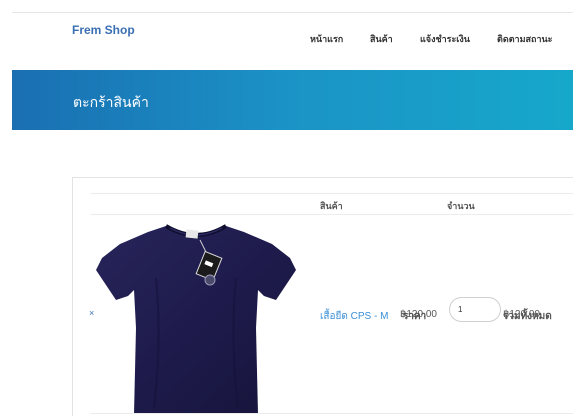 This screenshot has width=573, height=416. Describe the element at coordinates (331, 214) in the screenshot. I see `table-header-bottom-border` at that location.